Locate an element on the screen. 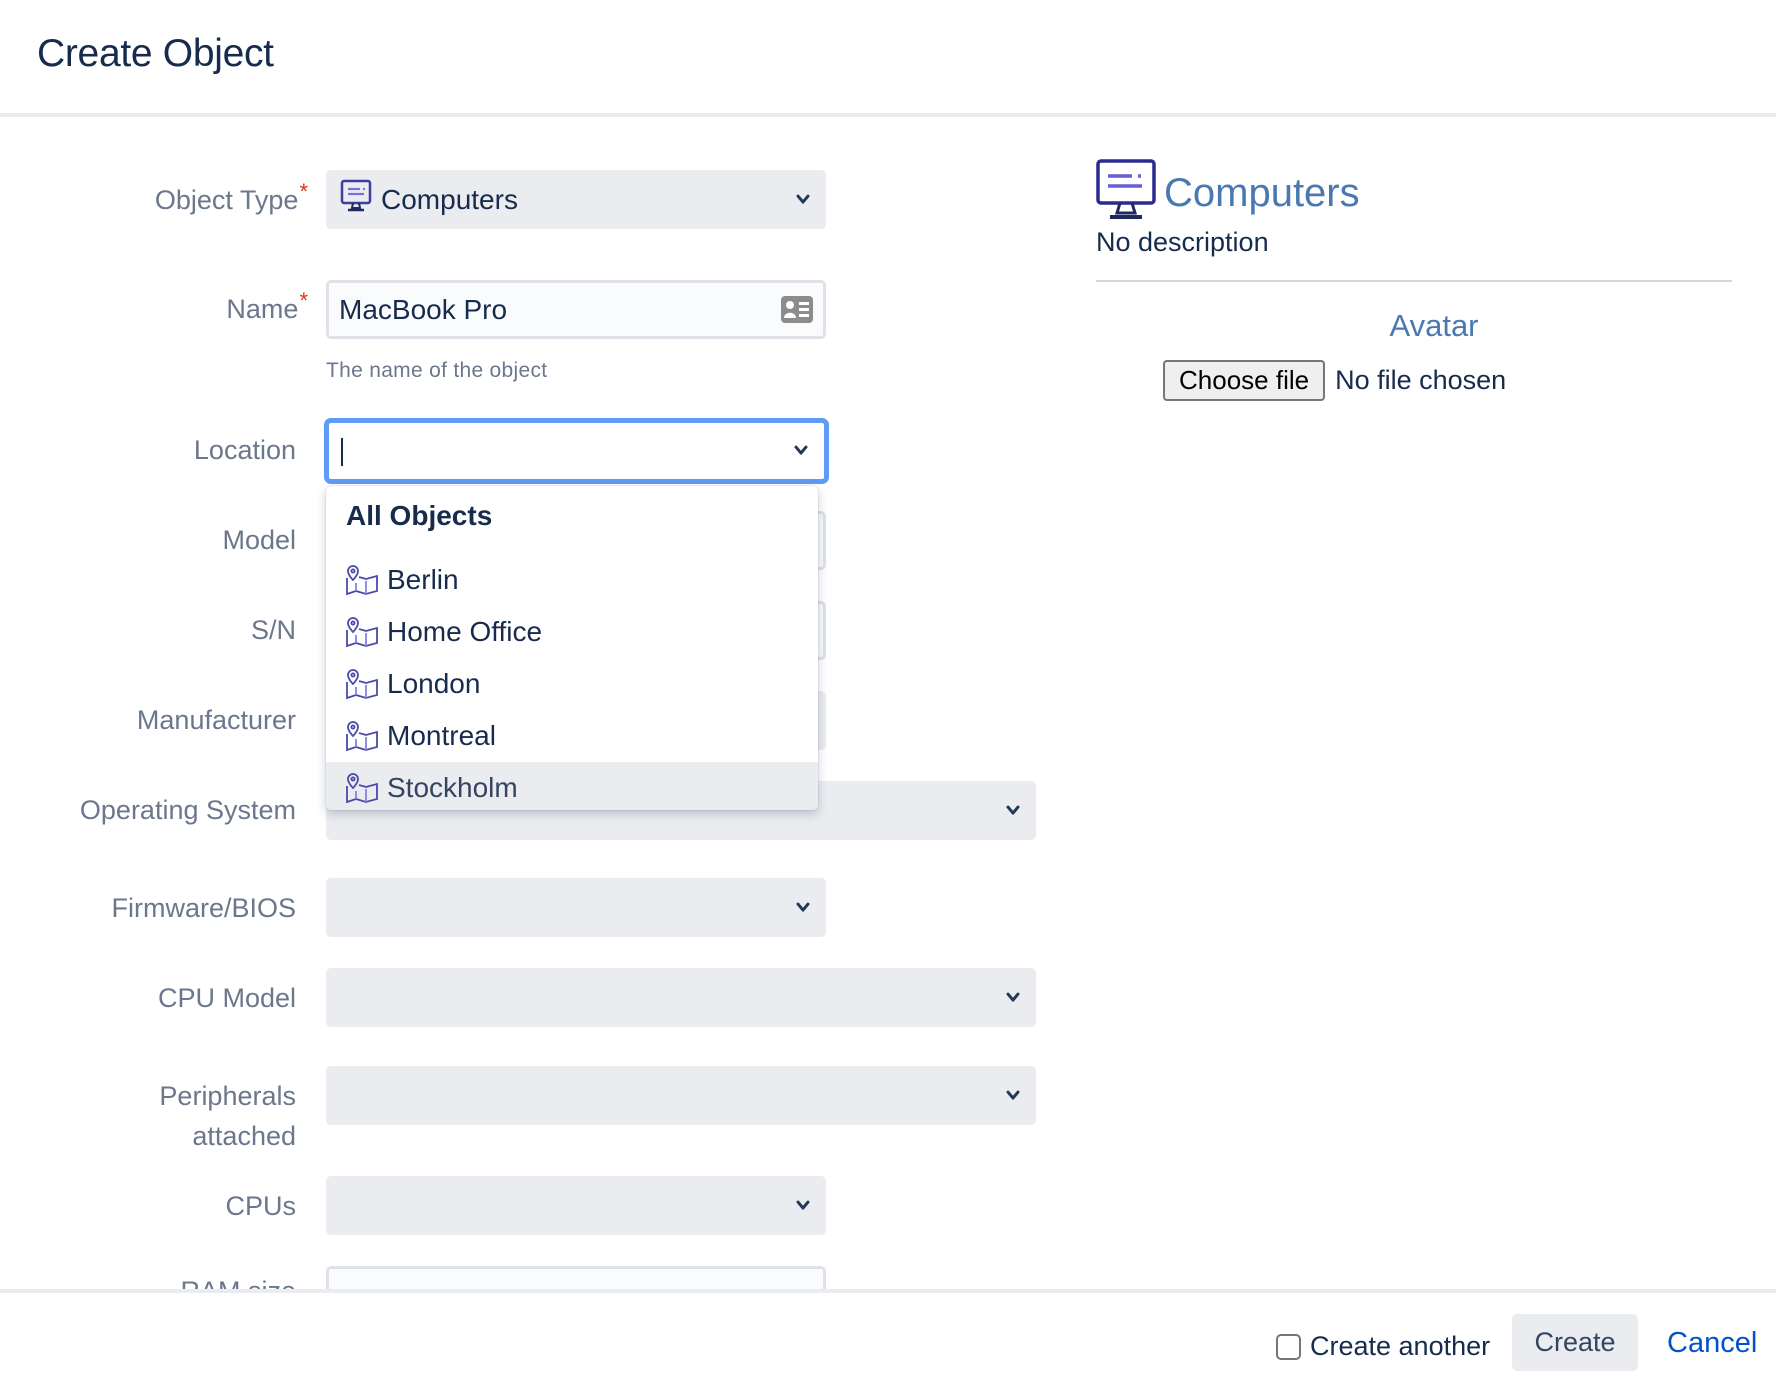 The image size is (1776, 1378). dropdown-option-stockholm: Stockholm is located at coordinates (572, 786).